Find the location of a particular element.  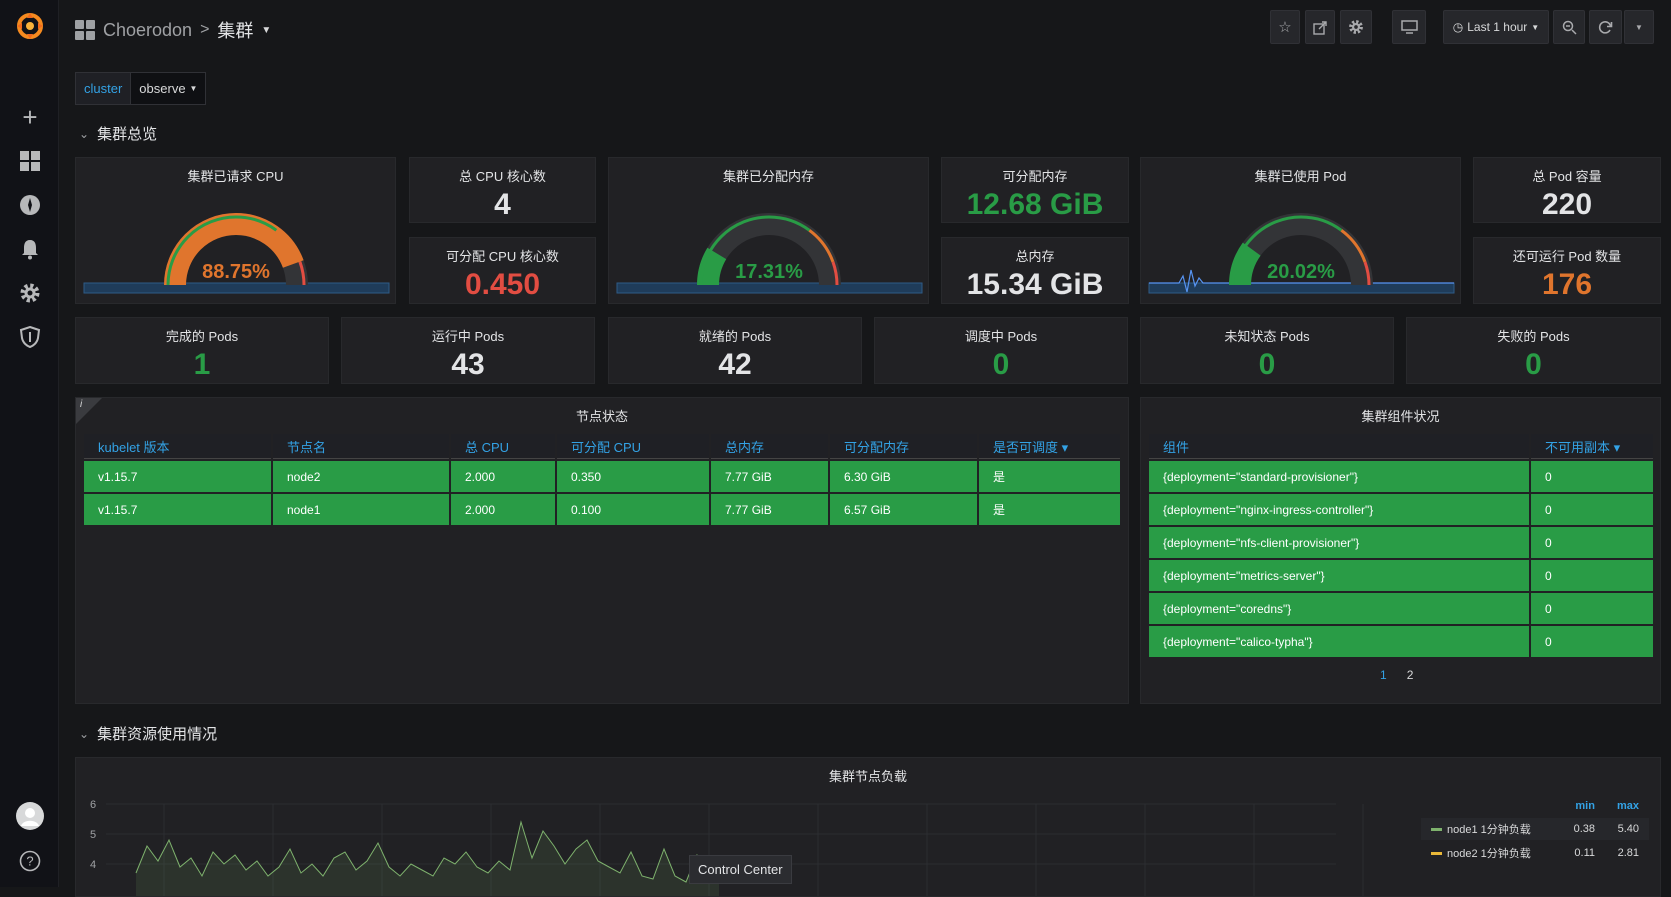

table-cell: 0 is located at coordinates (1592, 575).